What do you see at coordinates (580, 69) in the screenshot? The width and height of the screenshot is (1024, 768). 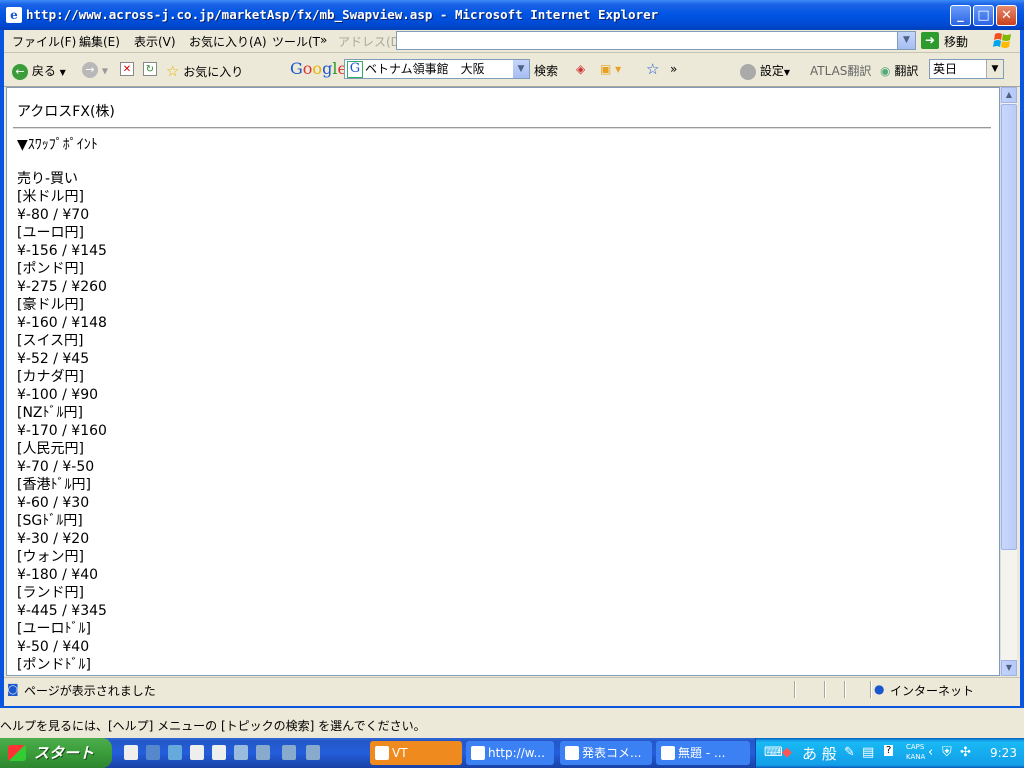 I see `pagerank-icon: ◈` at bounding box center [580, 69].